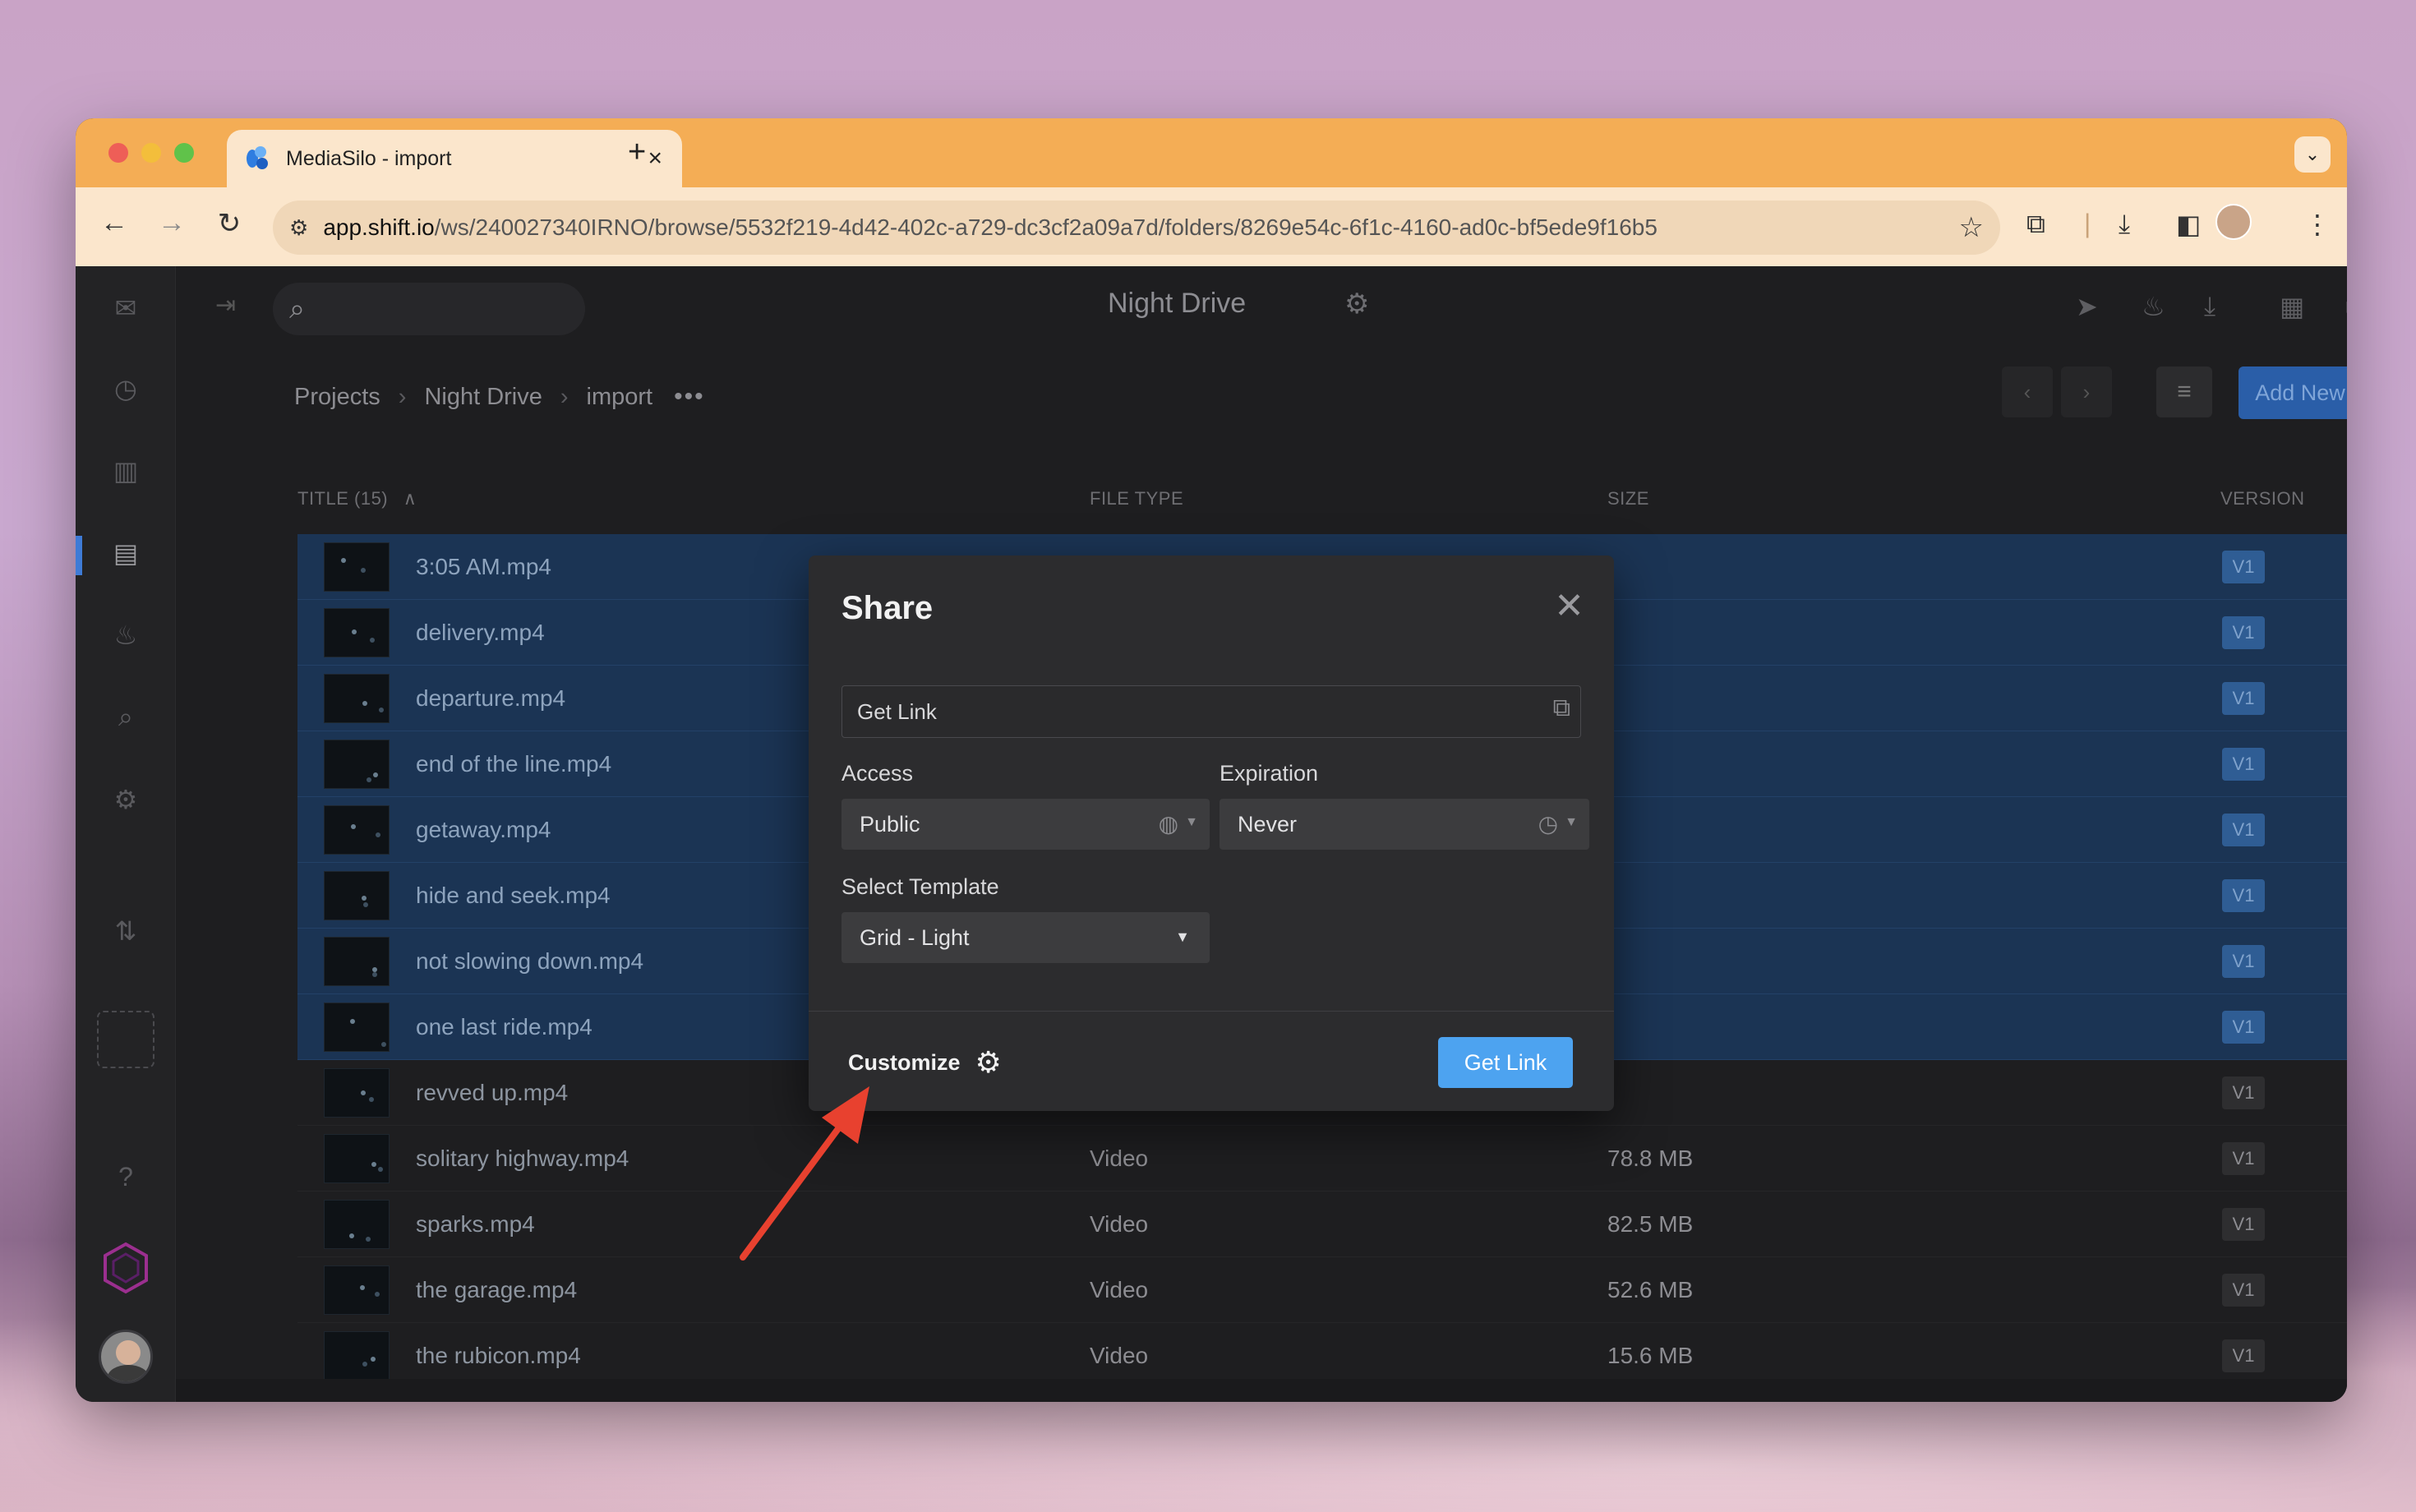  I want to click on shift-logo-icon, so click(126, 1268).